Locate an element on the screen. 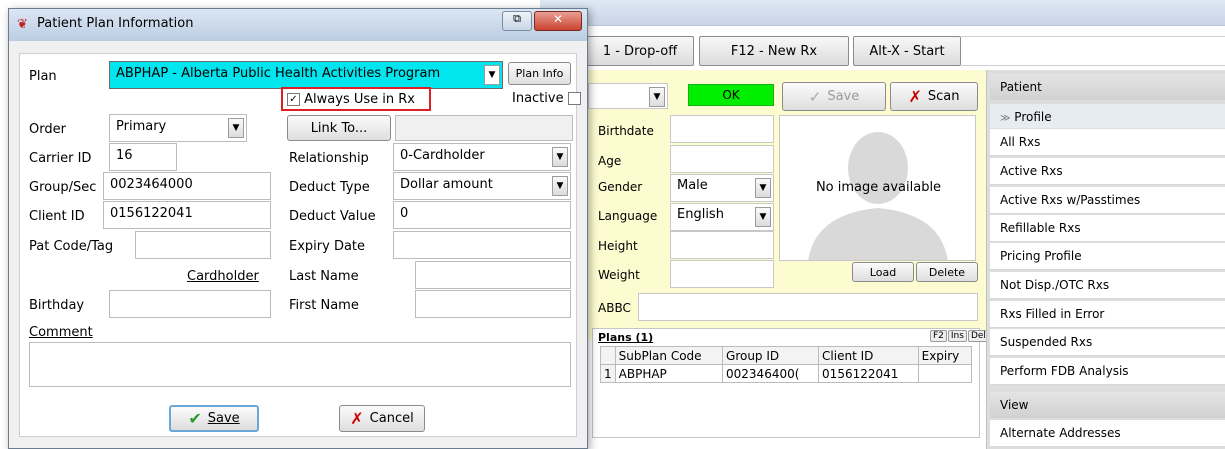  weight-label: Weight is located at coordinates (619, 275).